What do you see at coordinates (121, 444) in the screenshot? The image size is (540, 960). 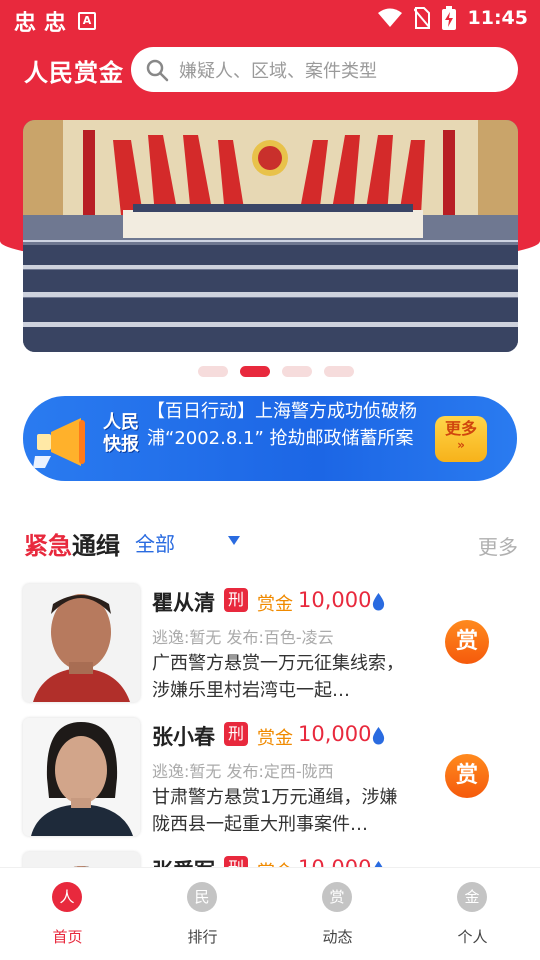 I see `news-brand-line: 快报` at bounding box center [121, 444].